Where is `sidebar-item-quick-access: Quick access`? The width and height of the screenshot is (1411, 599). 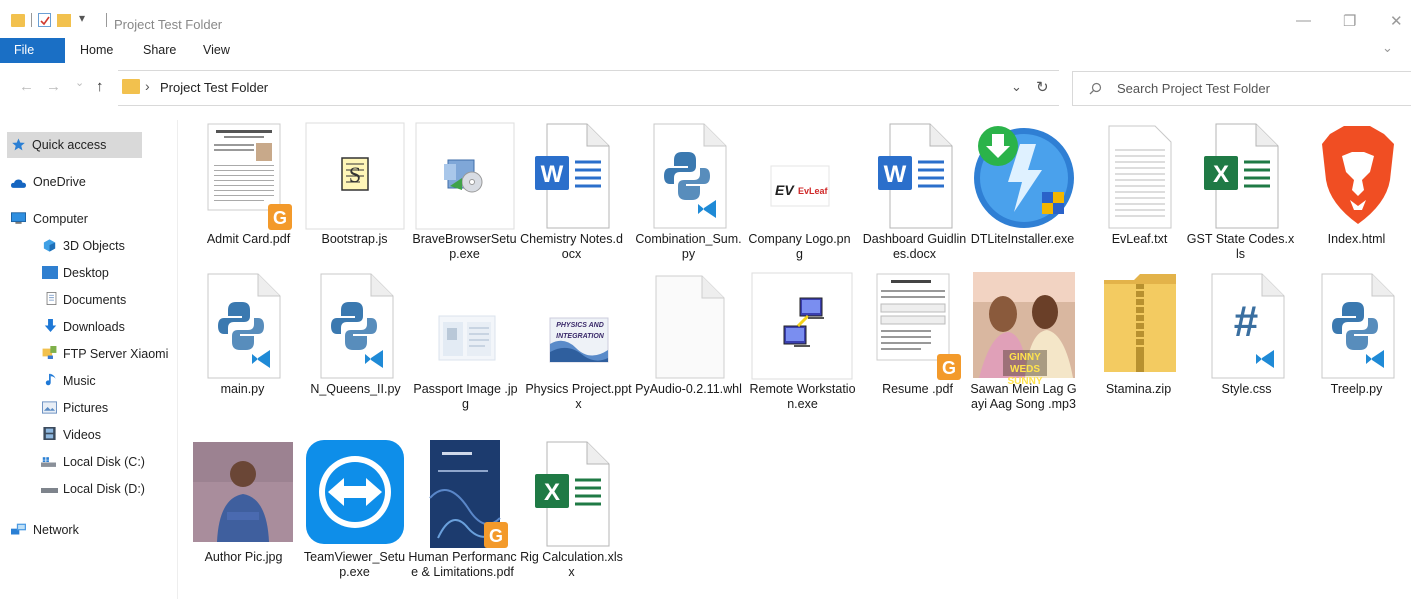
sidebar-item-quick-access: Quick access is located at coordinates (74, 145).